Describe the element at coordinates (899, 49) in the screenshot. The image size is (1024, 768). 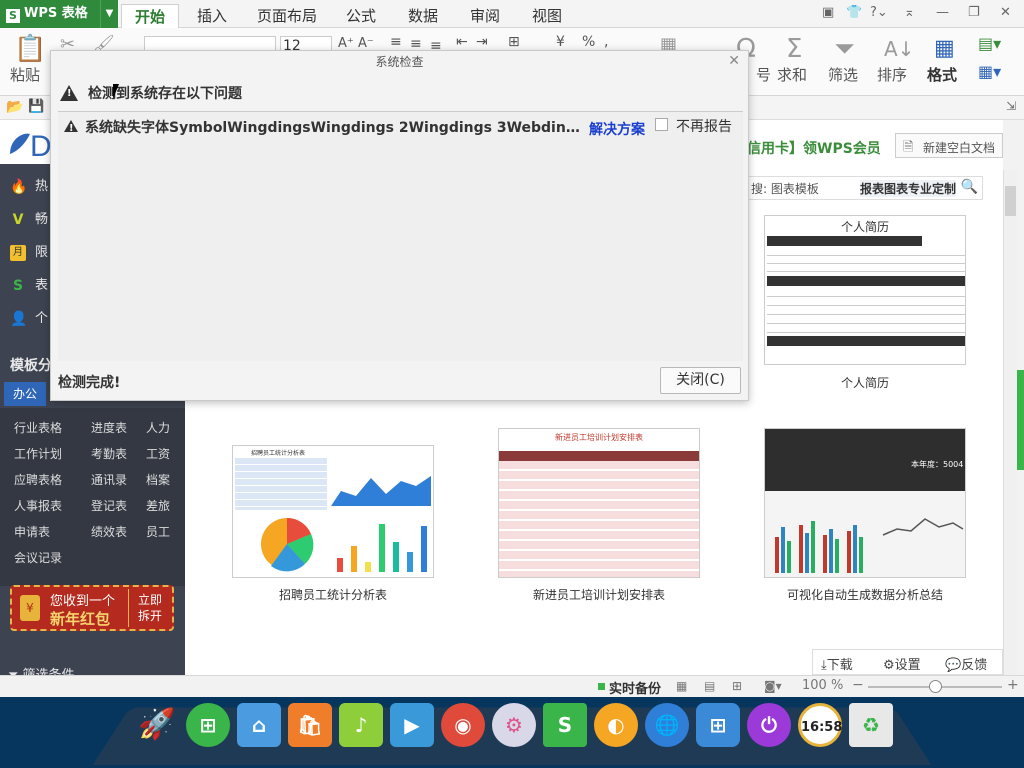
I see `sort-icon: A↓` at that location.